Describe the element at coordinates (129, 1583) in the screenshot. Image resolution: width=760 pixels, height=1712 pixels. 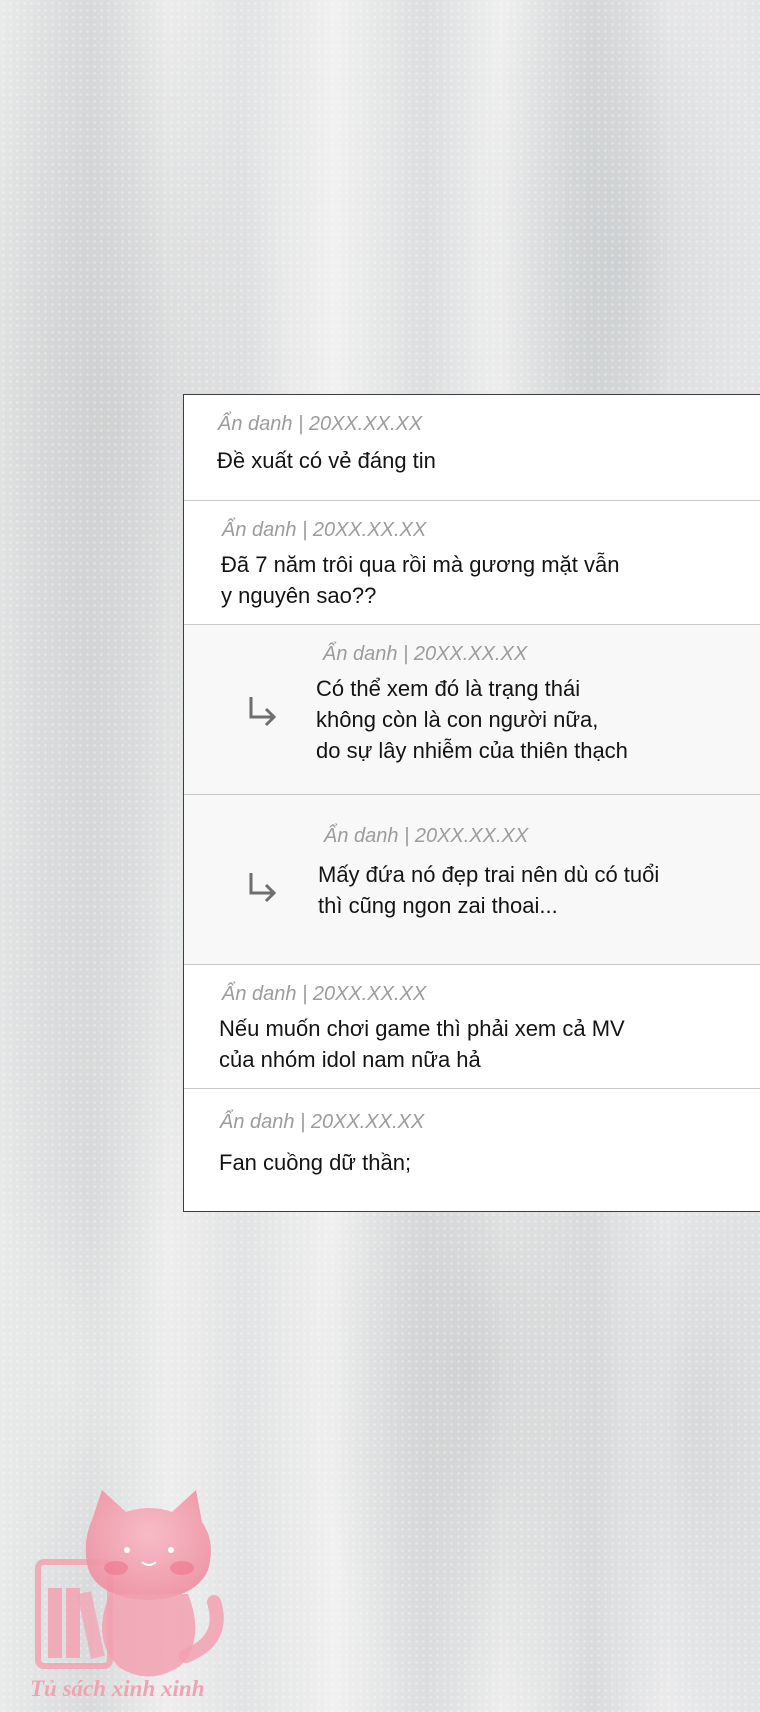
I see `pink-cat-bookshelf-logo` at that location.